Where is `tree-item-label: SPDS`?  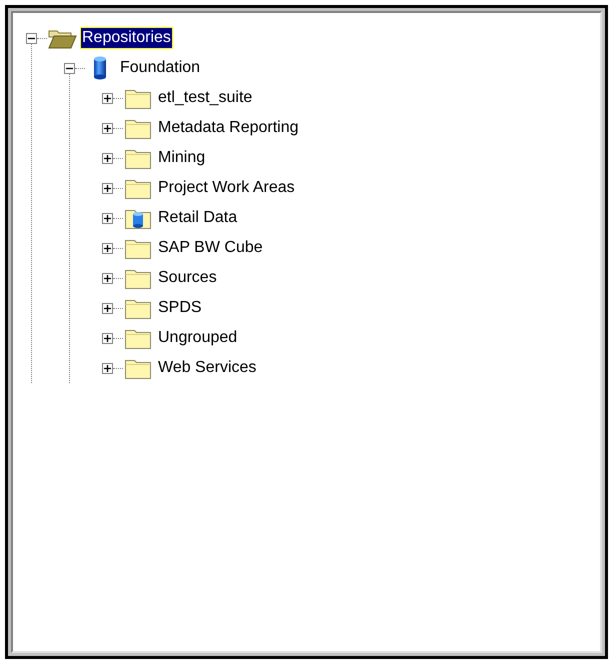 tree-item-label: SPDS is located at coordinates (180, 308).